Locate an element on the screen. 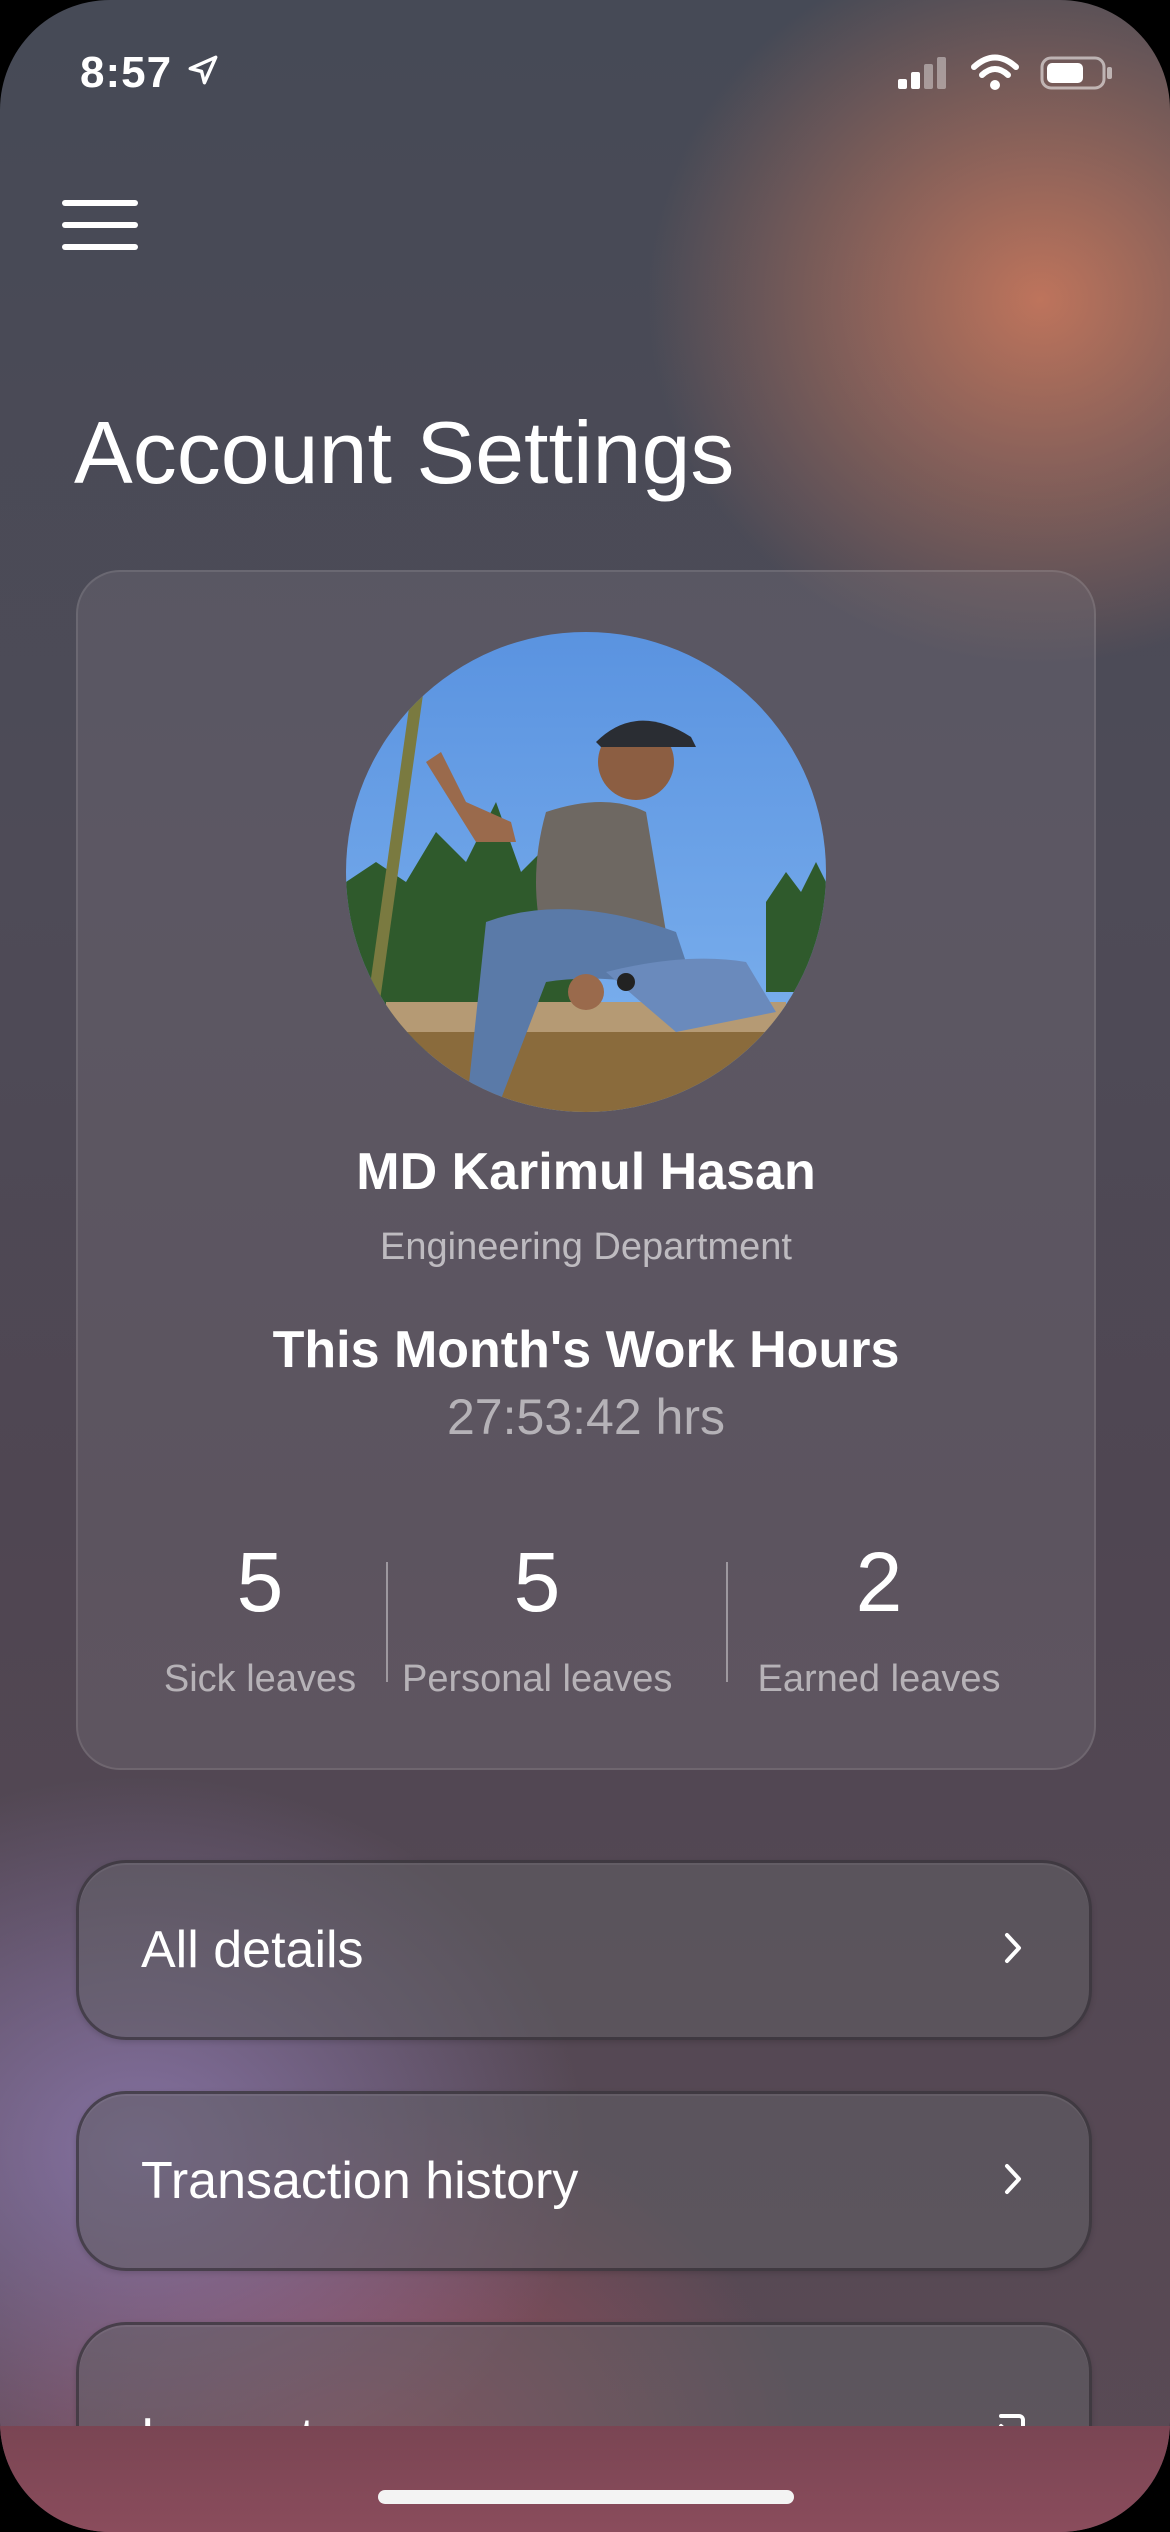 Image resolution: width=1170 pixels, height=2532 pixels. bottom-safe-area is located at coordinates (585, 2479).